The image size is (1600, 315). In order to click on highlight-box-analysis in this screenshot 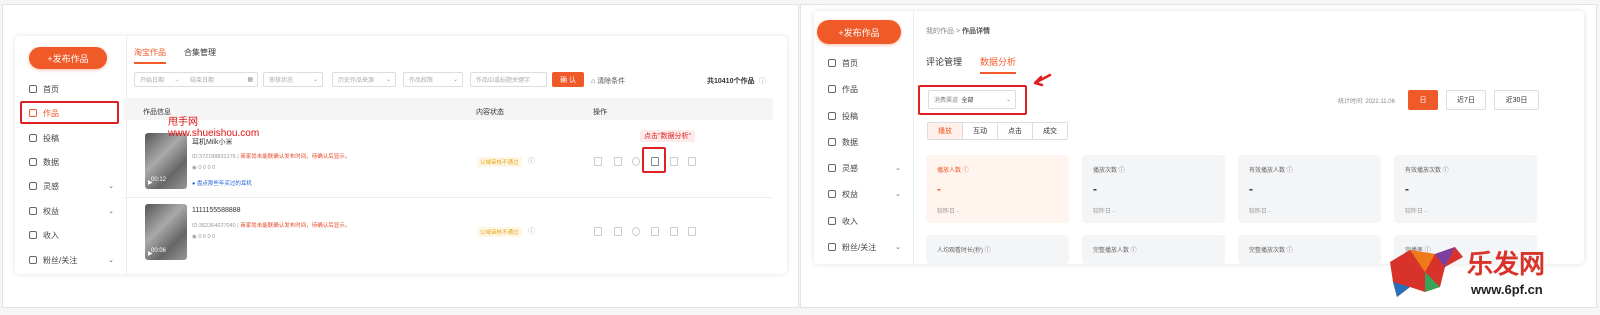, I will do `click(654, 160)`.